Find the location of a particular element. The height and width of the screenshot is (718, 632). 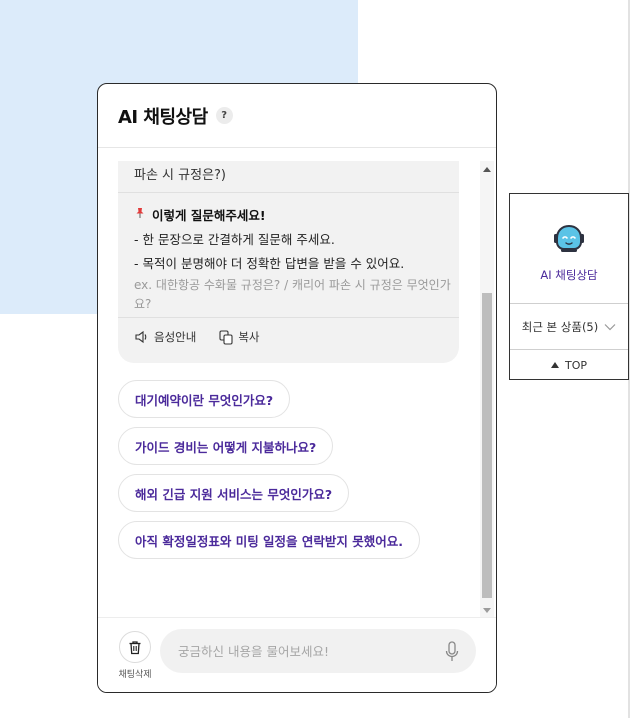

copy-icon is located at coordinates (226, 337).